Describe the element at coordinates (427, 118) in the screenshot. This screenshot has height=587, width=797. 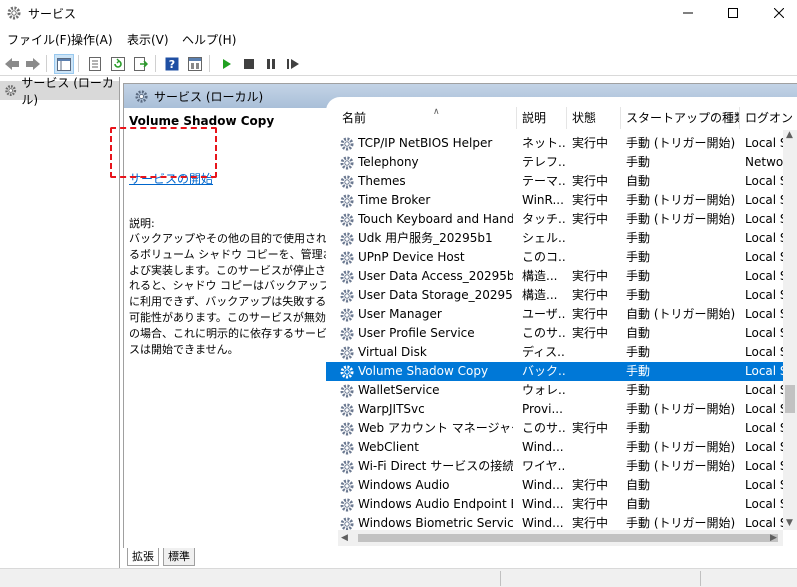
I see `column-header-name: ∧ 名前` at that location.